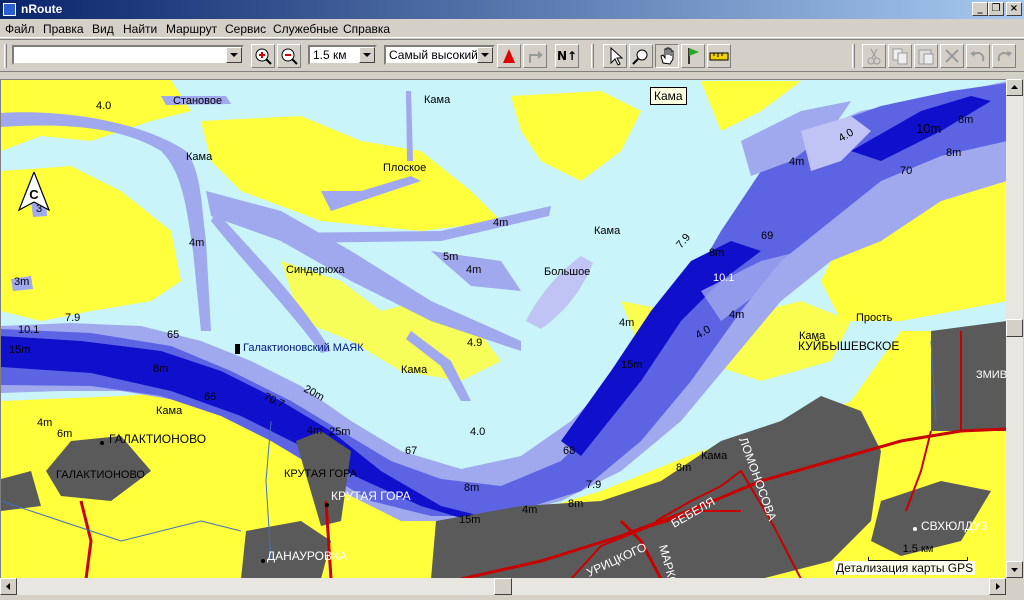 This screenshot has height=600, width=1024. What do you see at coordinates (103, 29) in the screenshot?
I see `menu-view: Вид` at bounding box center [103, 29].